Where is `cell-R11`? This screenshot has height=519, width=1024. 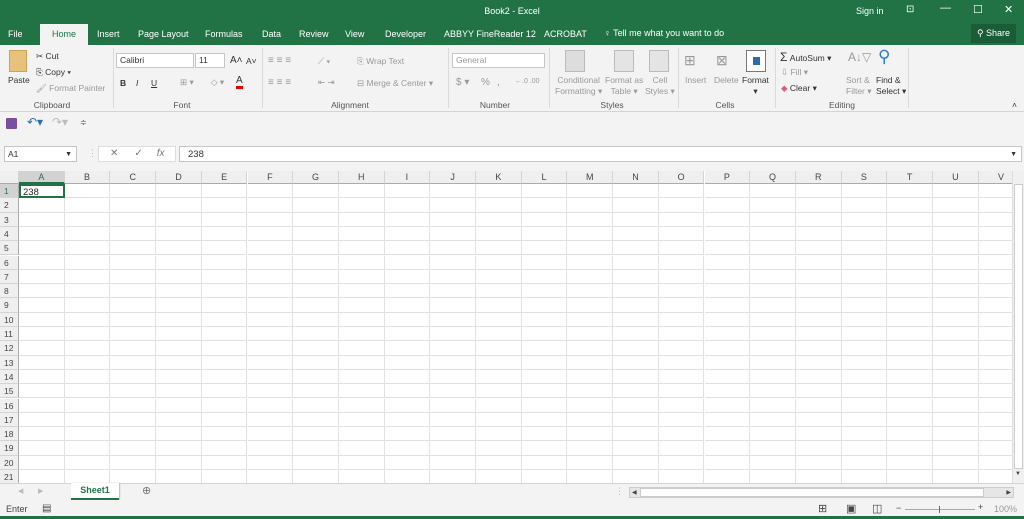 cell-R11 is located at coordinates (818, 334).